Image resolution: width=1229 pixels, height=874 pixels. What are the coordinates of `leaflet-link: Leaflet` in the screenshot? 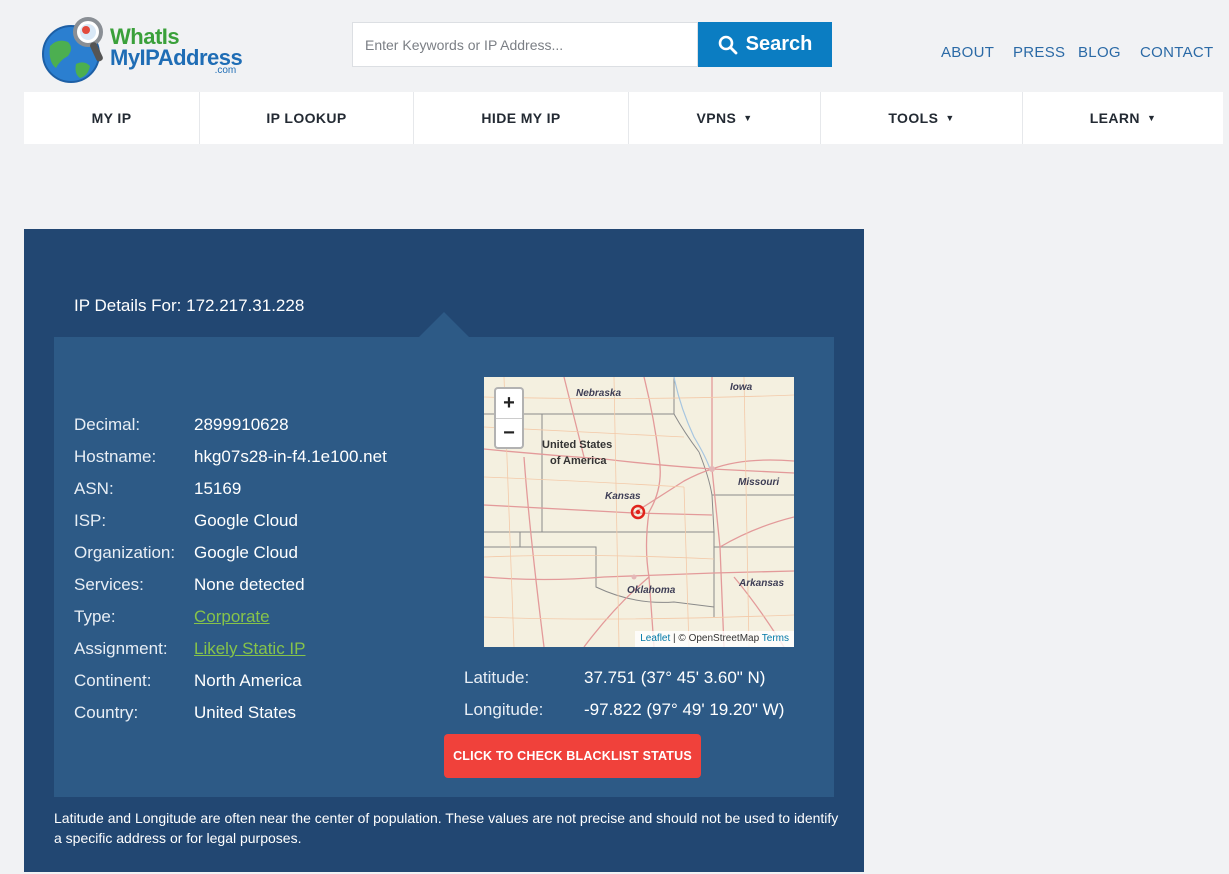 It's located at (655, 638).